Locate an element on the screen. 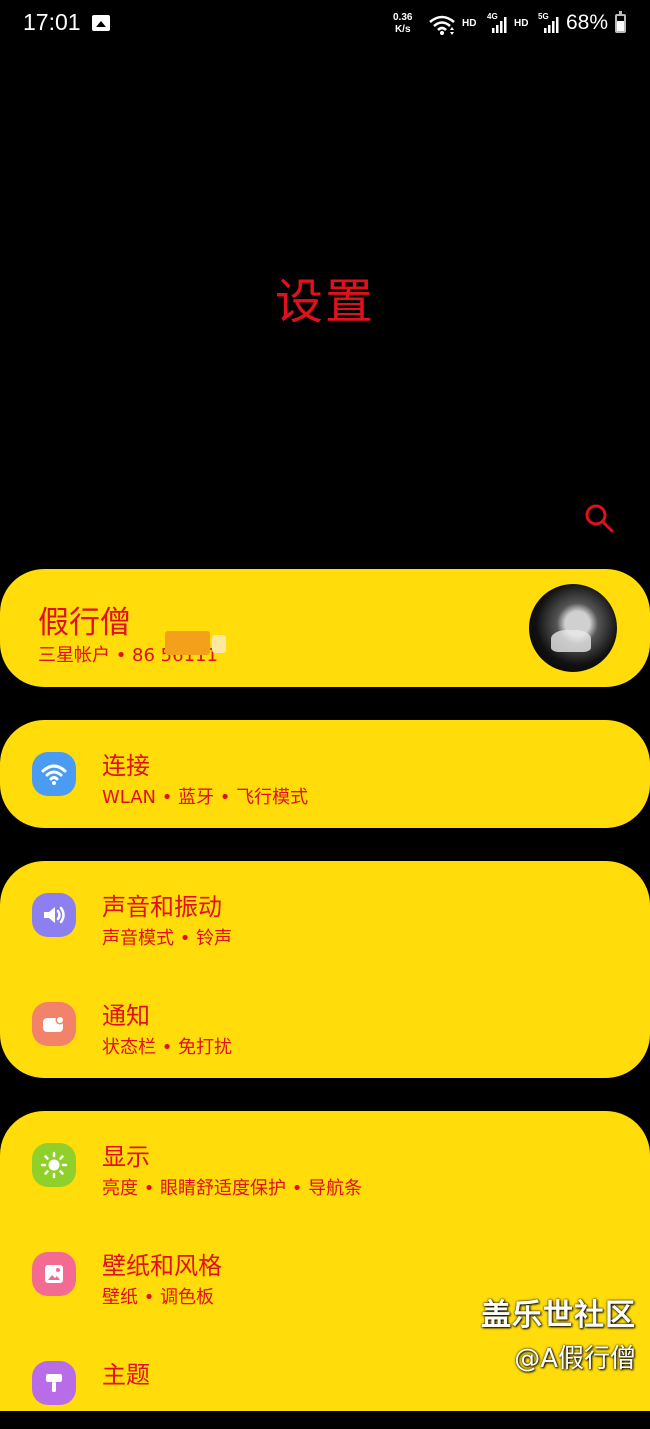 This screenshot has height=1429, width=650. redaction-mask is located at coordinates (187, 643).